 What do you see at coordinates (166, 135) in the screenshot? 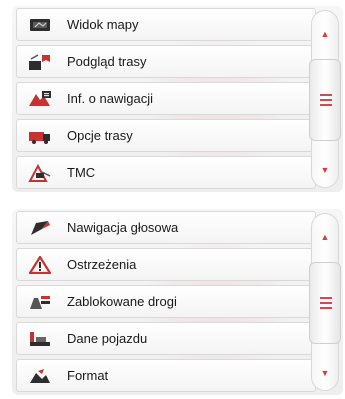
I see `menu-item-route-options: Opcje trasy` at bounding box center [166, 135].